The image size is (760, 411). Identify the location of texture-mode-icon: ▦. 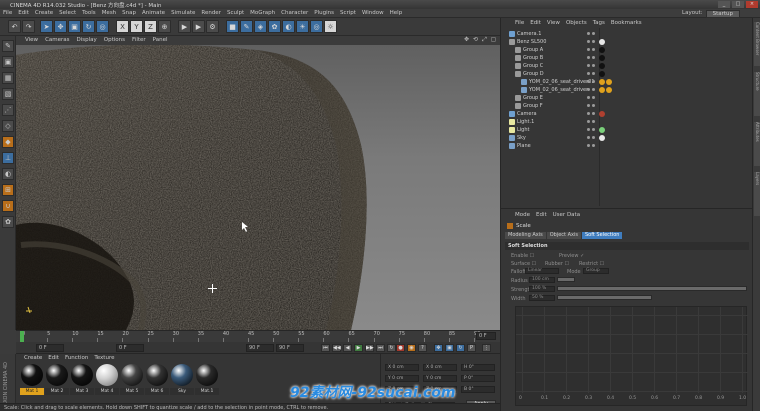
(8, 78).